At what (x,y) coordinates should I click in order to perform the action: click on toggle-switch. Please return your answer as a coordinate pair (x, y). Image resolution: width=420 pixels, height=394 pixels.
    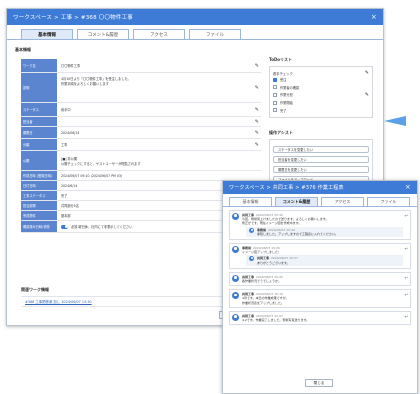
    Looking at the image, I should click on (64, 226).